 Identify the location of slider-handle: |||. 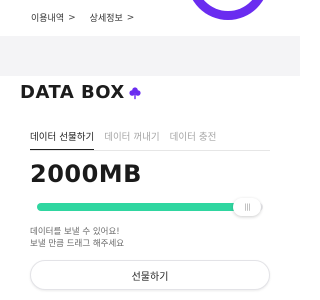
(247, 207).